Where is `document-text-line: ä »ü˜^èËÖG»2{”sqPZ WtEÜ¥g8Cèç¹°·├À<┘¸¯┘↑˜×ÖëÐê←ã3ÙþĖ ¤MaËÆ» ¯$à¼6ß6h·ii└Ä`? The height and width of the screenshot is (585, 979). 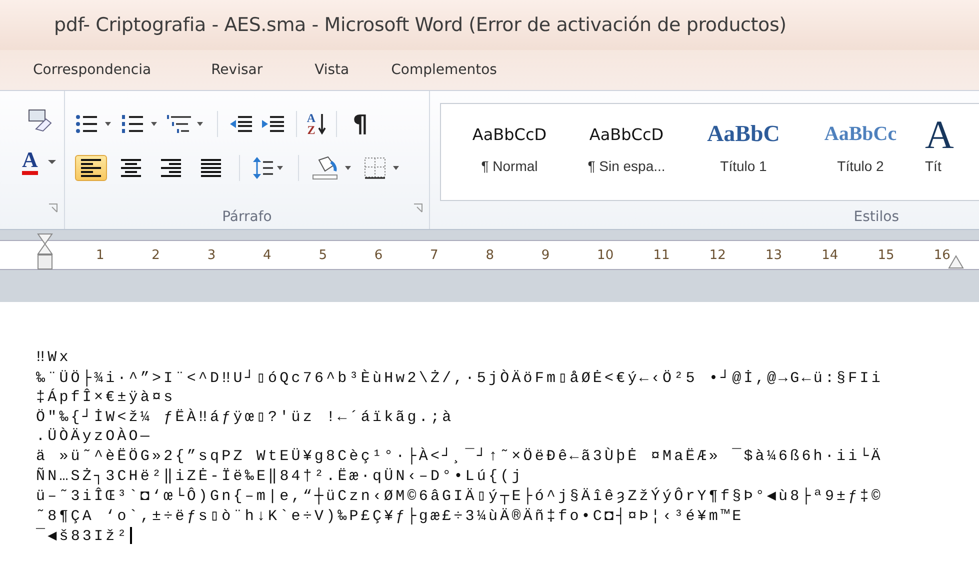 document-text-line: ä »ü˜^èËÖG»2{”sqPZ WtEÜ¥g8Cèç¹°·├À<┘¸¯┘↑˜×ÖëÐê←ã3ÙþĖ ¤MaËÆ» ¯$à¼6ß6h·ii└Ä is located at coordinates (459, 456).